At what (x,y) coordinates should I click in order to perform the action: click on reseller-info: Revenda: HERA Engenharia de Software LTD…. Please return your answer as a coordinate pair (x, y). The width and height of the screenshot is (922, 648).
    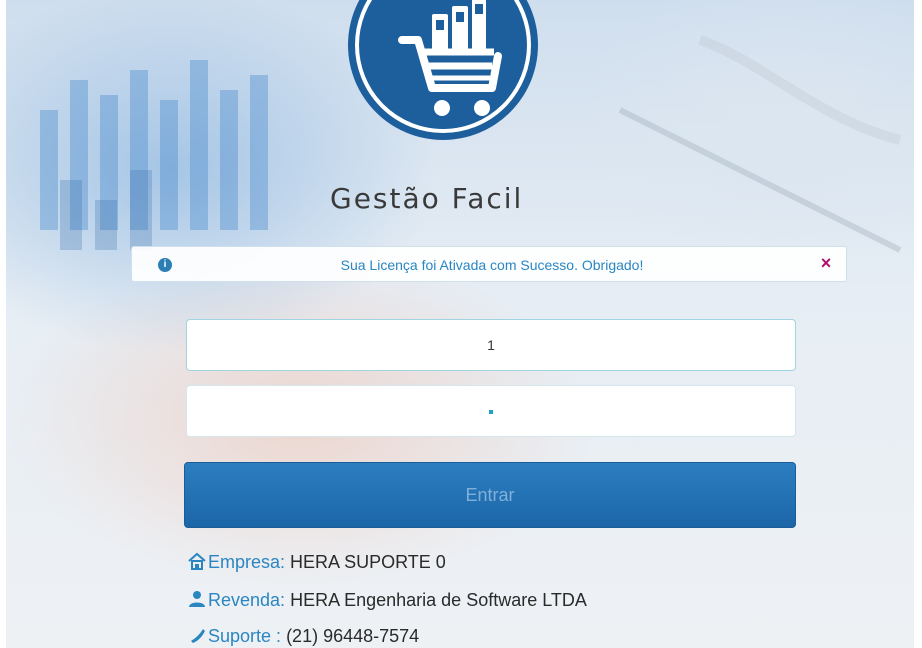
    Looking at the image, I should click on (387, 600).